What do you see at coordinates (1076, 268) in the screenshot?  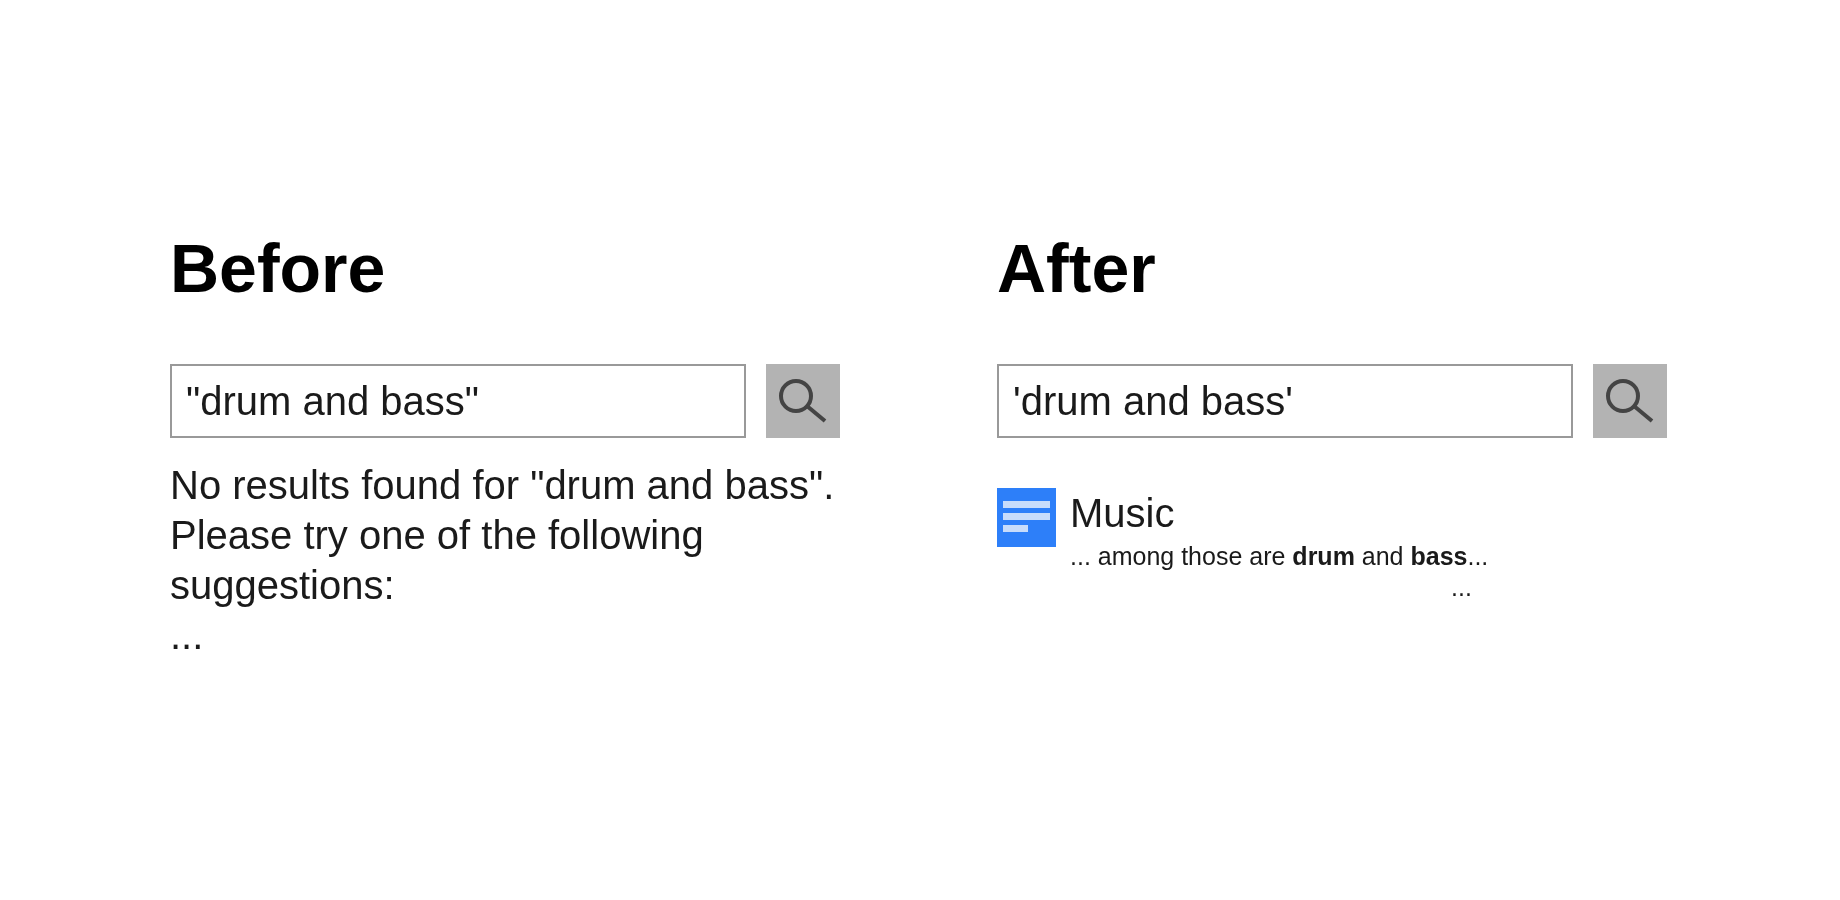 I see `heading: After` at bounding box center [1076, 268].